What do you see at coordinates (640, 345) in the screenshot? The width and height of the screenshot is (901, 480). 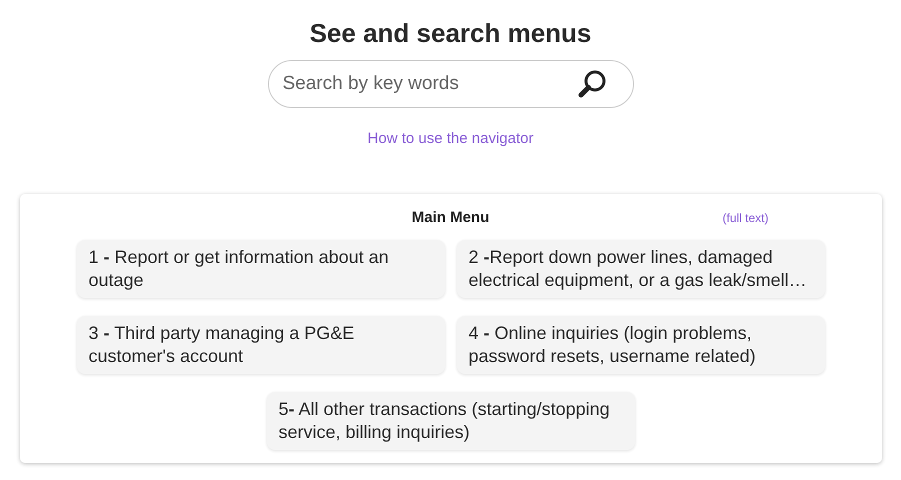 I see `menu-option: 4 - Online inquiries (login problems, password resets, username related)` at bounding box center [640, 345].